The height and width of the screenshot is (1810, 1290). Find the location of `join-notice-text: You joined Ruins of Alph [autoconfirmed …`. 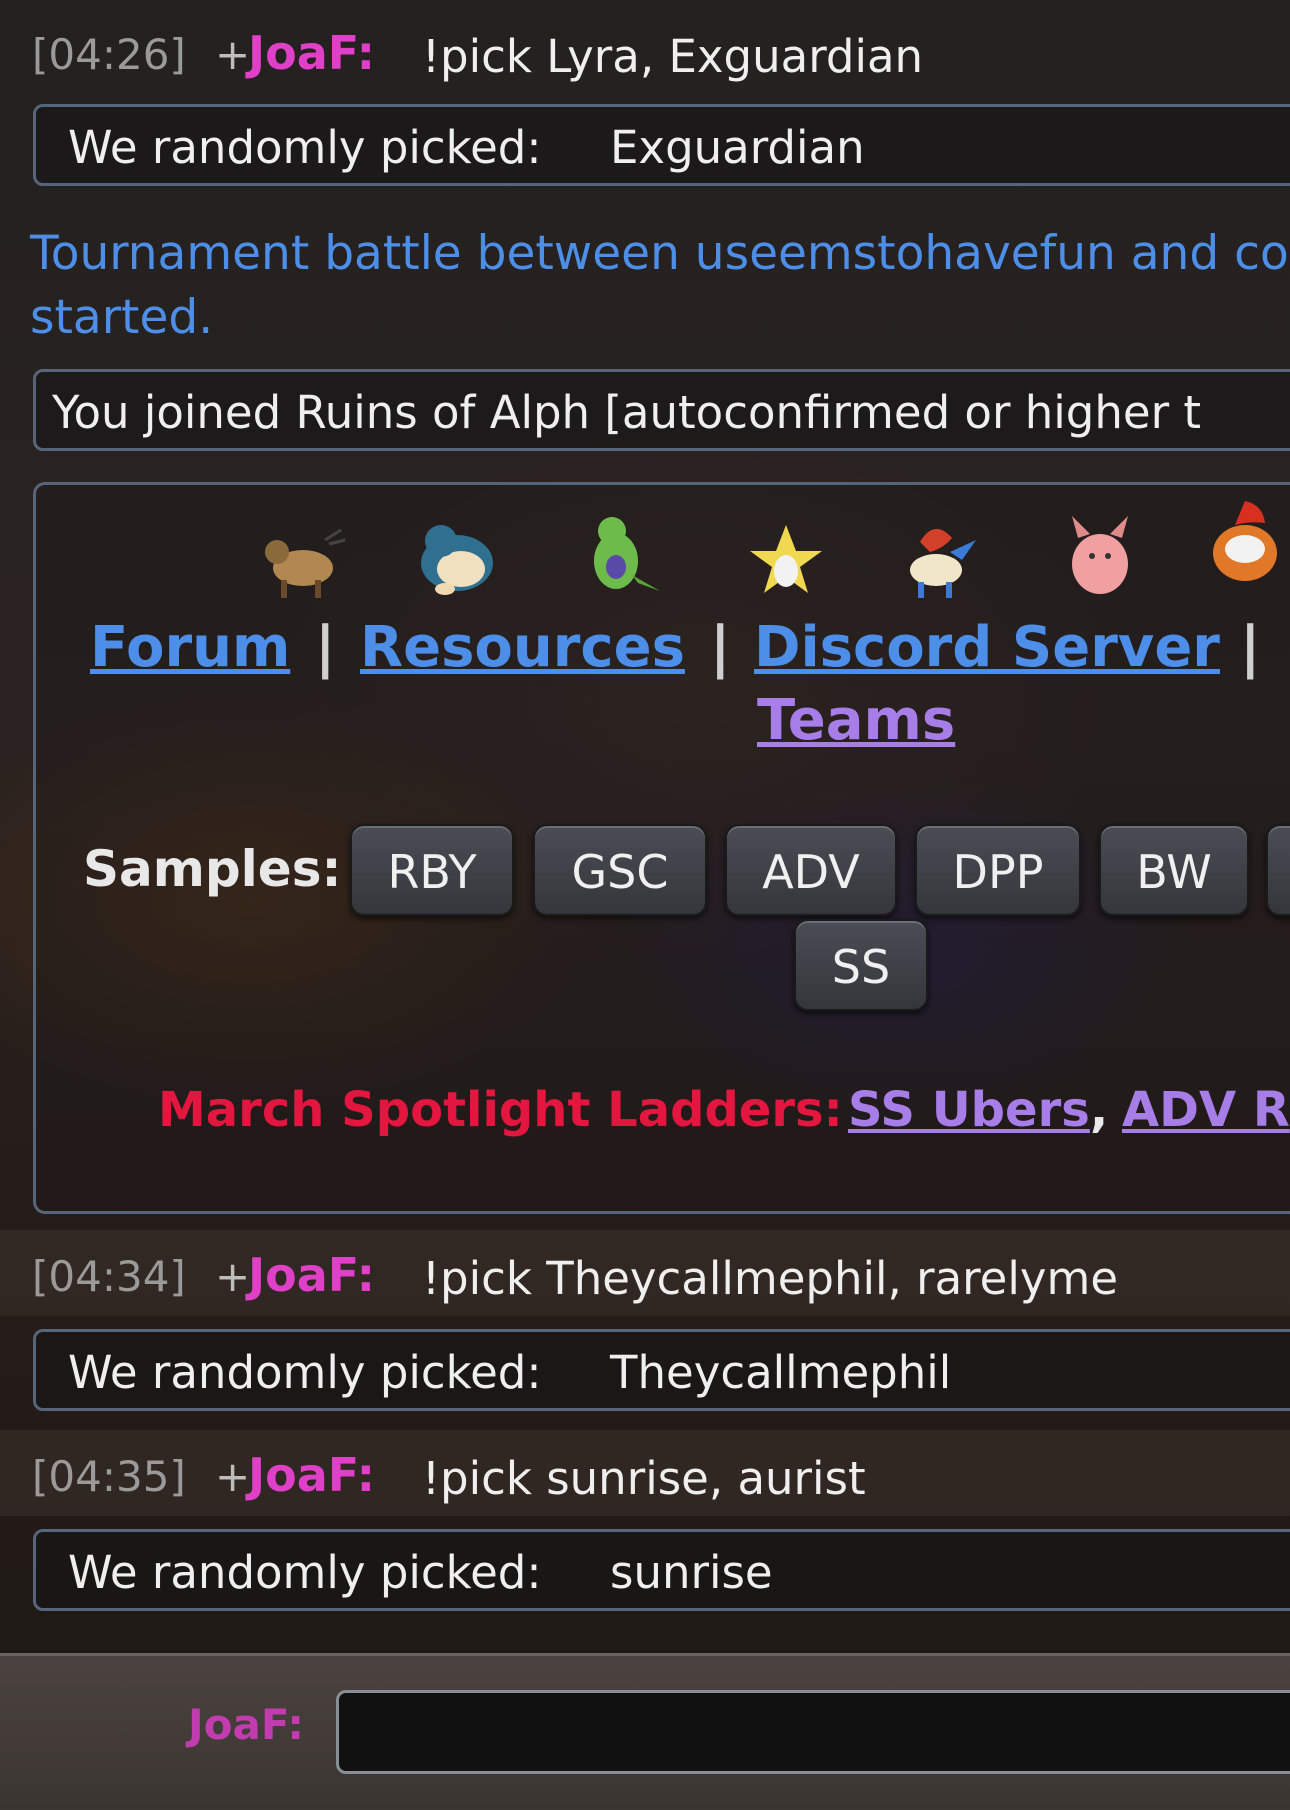

join-notice-text: You joined Ruins of Alph [autoconfirmed … is located at coordinates (627, 412).